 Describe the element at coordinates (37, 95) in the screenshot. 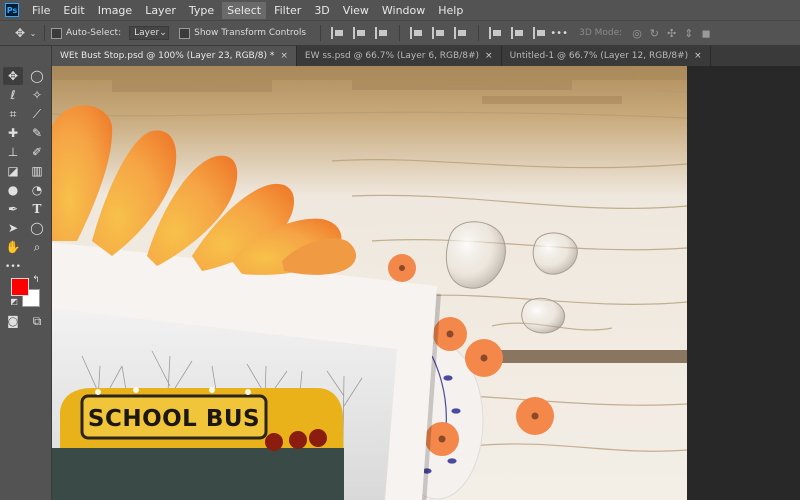

I see `magic-wand-tool-icon: ✧` at that location.